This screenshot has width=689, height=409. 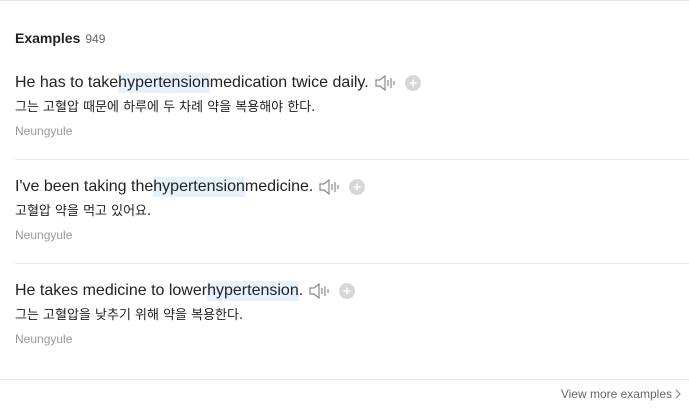 I want to click on example-translation: 그는 고혈압을 낮추기 위해 약을 복용한다., so click(x=129, y=315).